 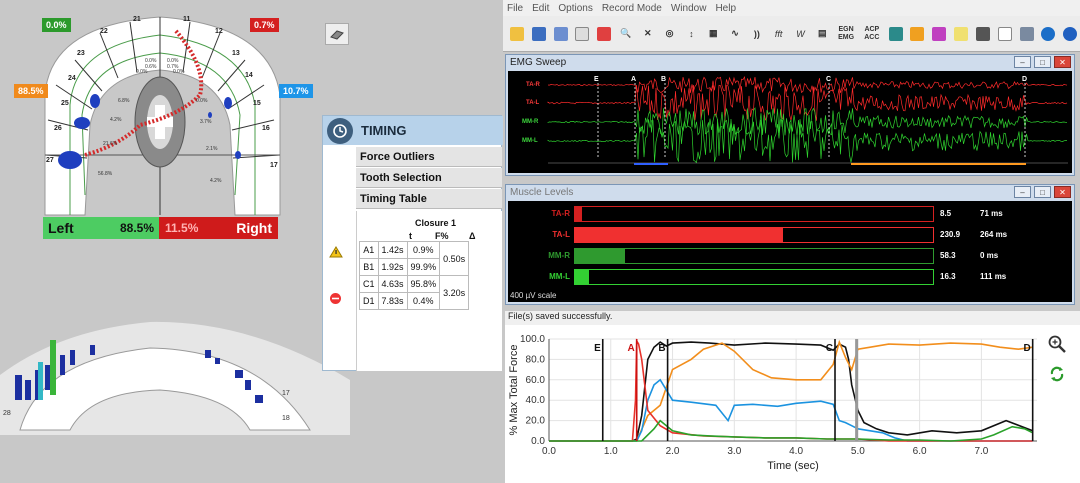 What do you see at coordinates (515, 8) in the screenshot?
I see `menu-file: File` at bounding box center [515, 8].